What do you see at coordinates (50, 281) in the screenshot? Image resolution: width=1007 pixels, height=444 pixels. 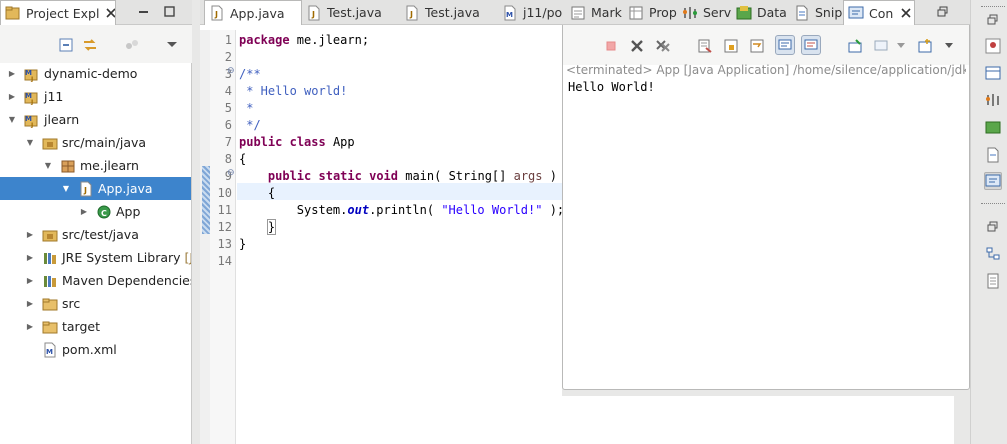 I see `library-icon` at bounding box center [50, 281].